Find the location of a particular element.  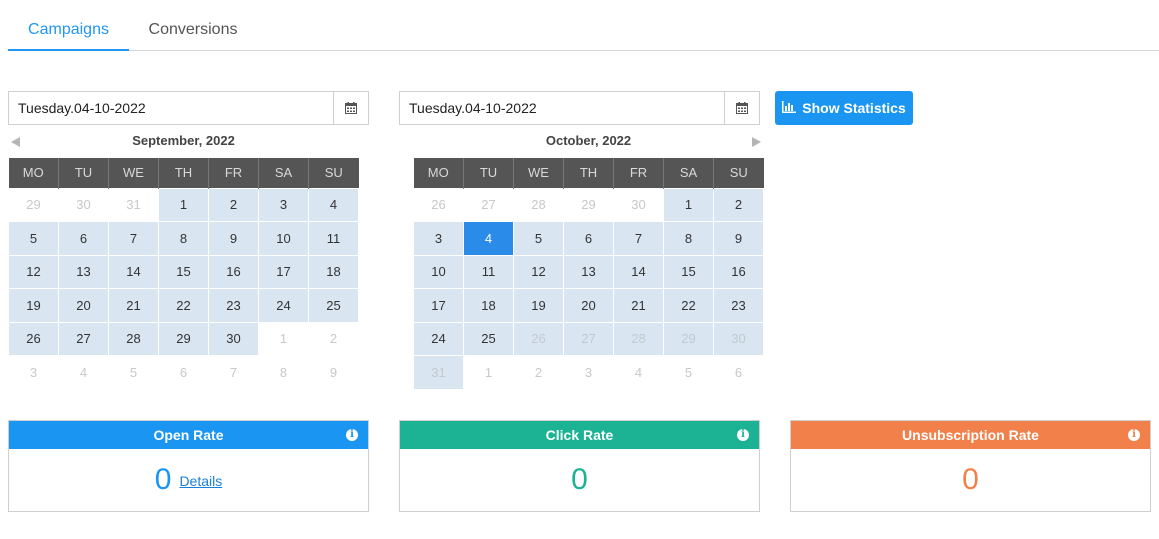

details-link: Details is located at coordinates (200, 481).